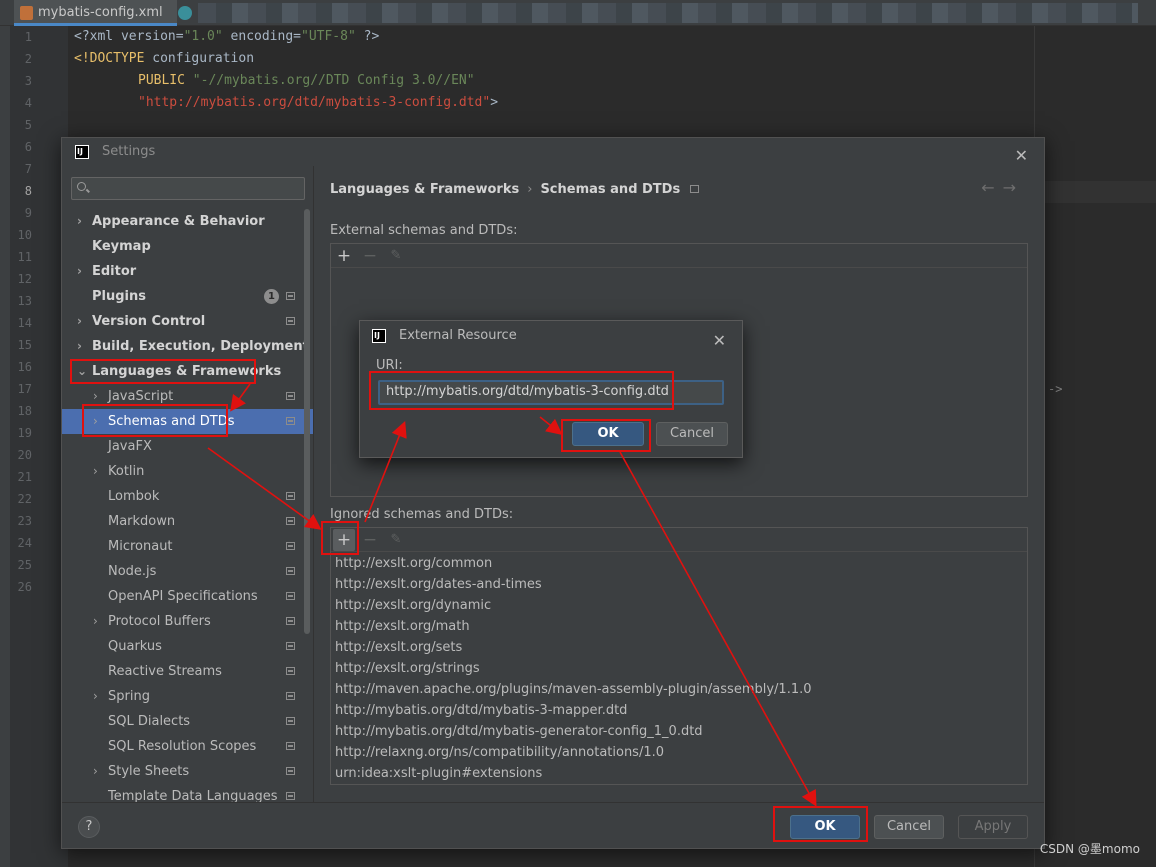 The image size is (1156, 867). I want to click on watermark: CSDN @墨momo, so click(1089, 849).